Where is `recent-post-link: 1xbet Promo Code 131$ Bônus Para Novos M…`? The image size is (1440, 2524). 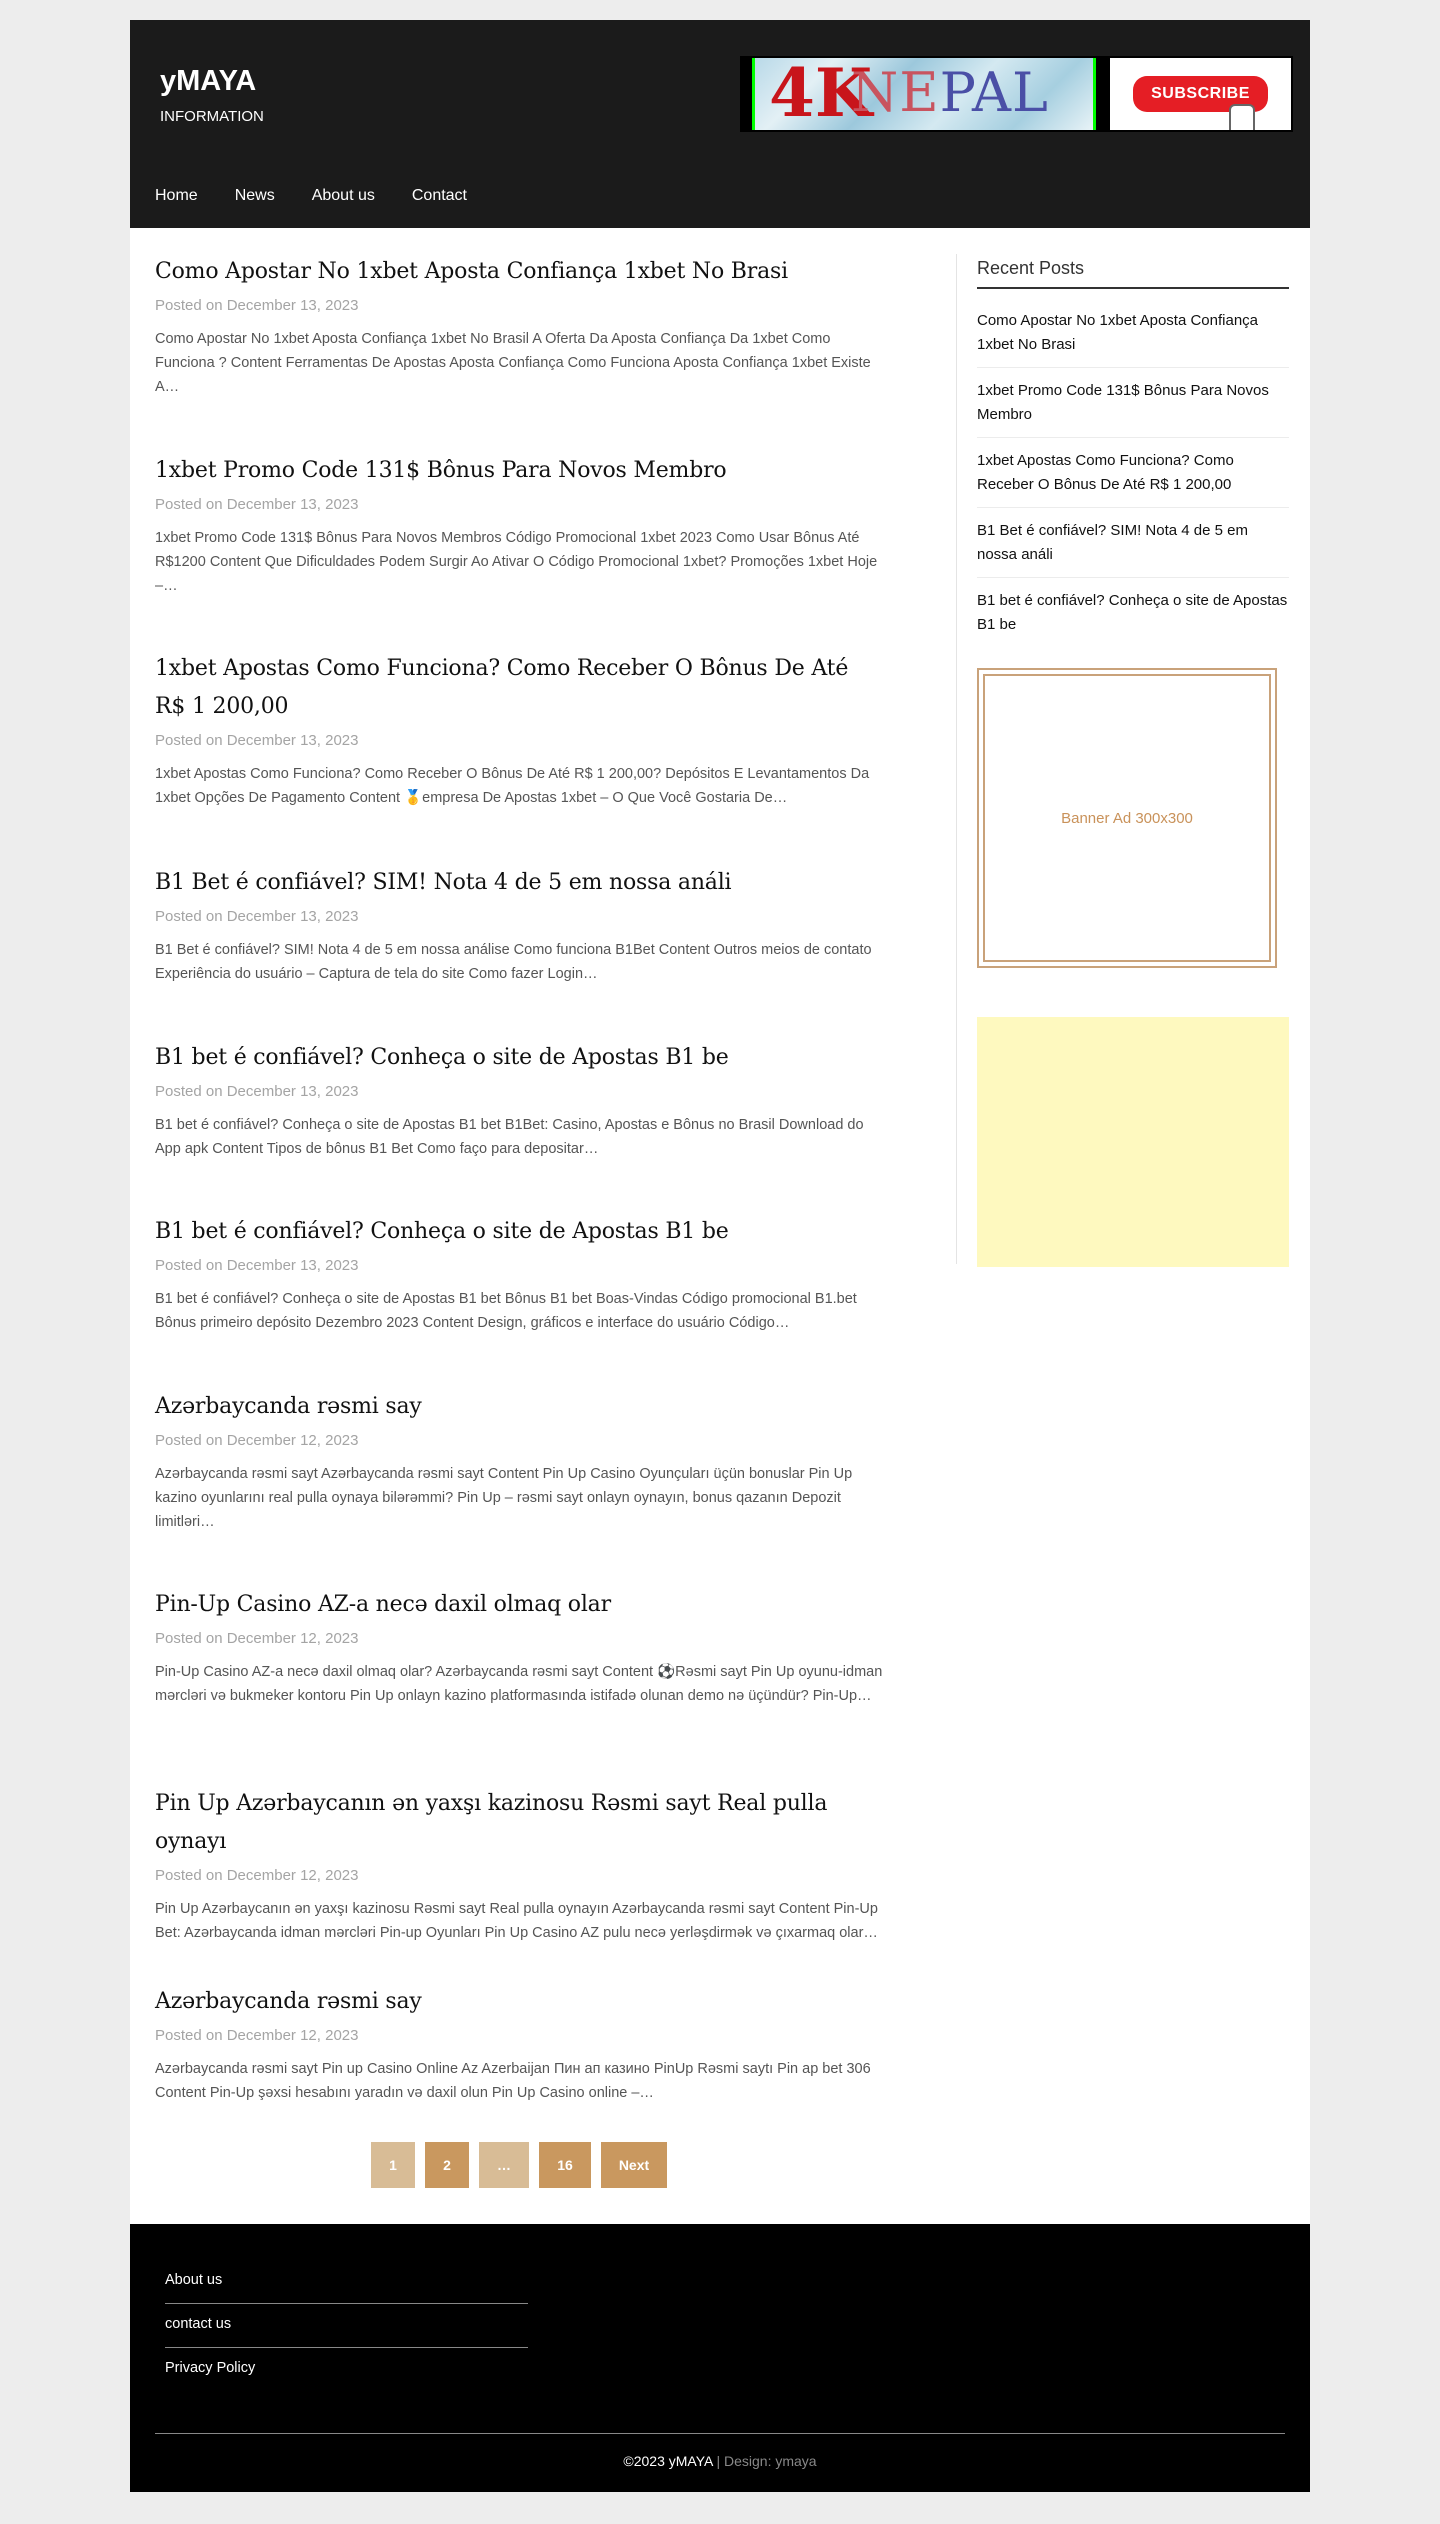
recent-post-link: 1xbet Promo Code 131$ Bônus Para Novos M… is located at coordinates (1133, 403).